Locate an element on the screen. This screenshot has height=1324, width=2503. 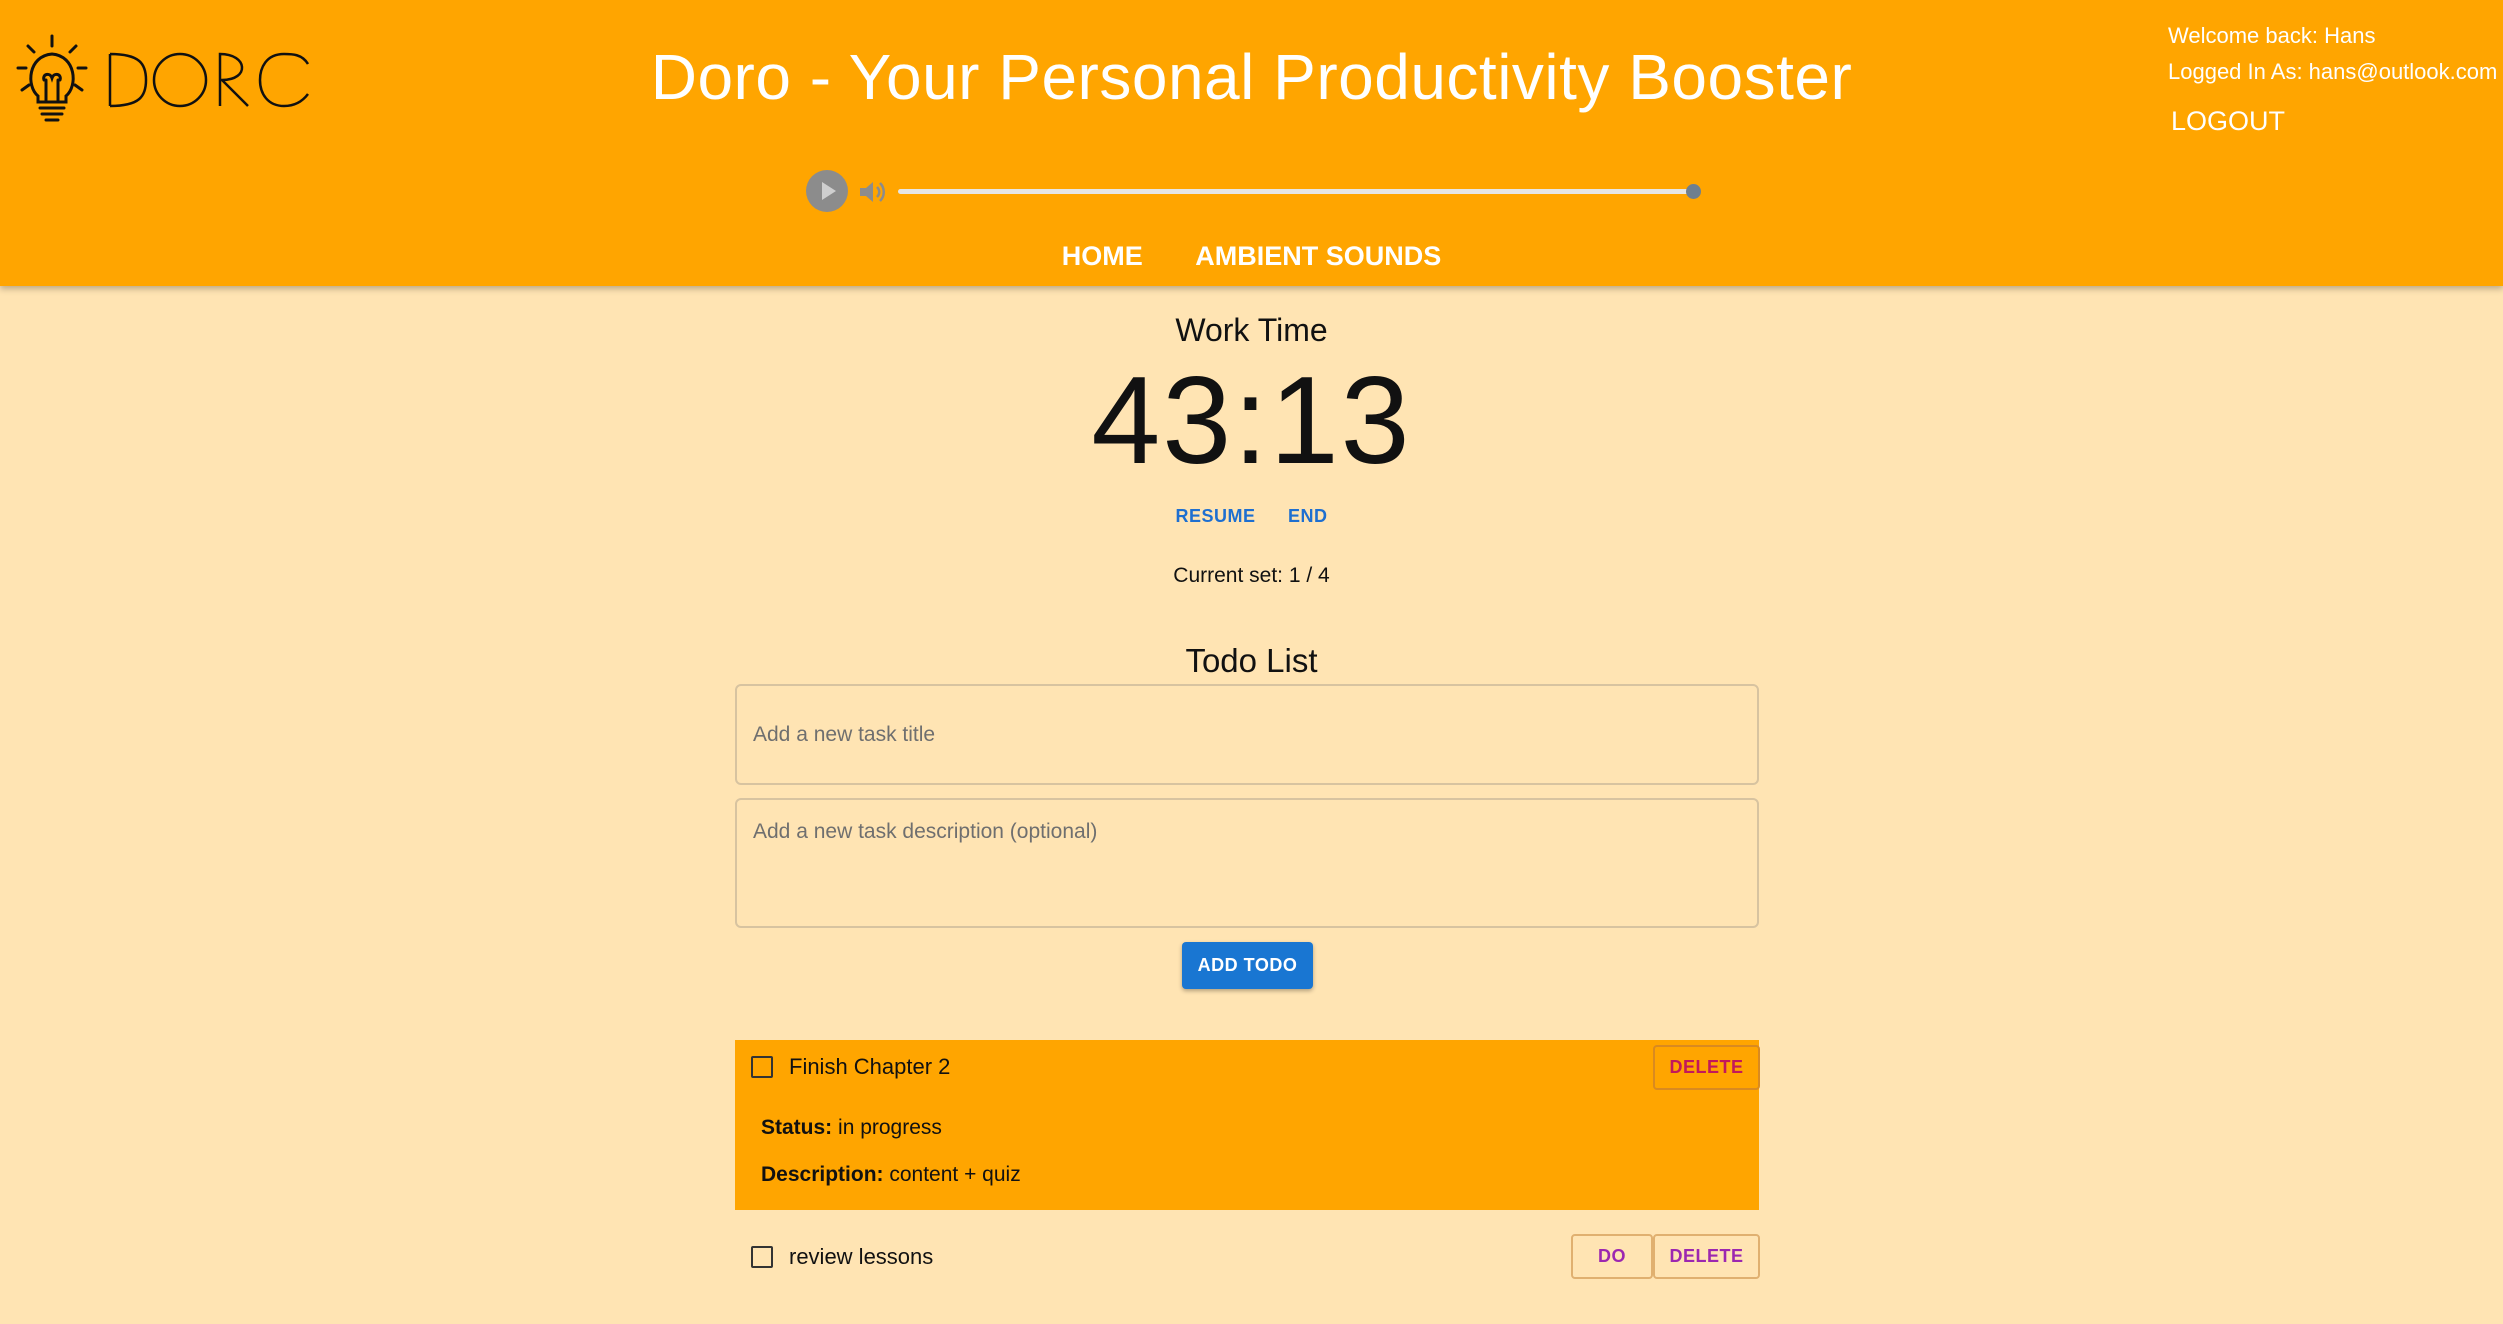
logged-in-text: Logged In As: hans@outlook.com is located at coordinates (2333, 71).